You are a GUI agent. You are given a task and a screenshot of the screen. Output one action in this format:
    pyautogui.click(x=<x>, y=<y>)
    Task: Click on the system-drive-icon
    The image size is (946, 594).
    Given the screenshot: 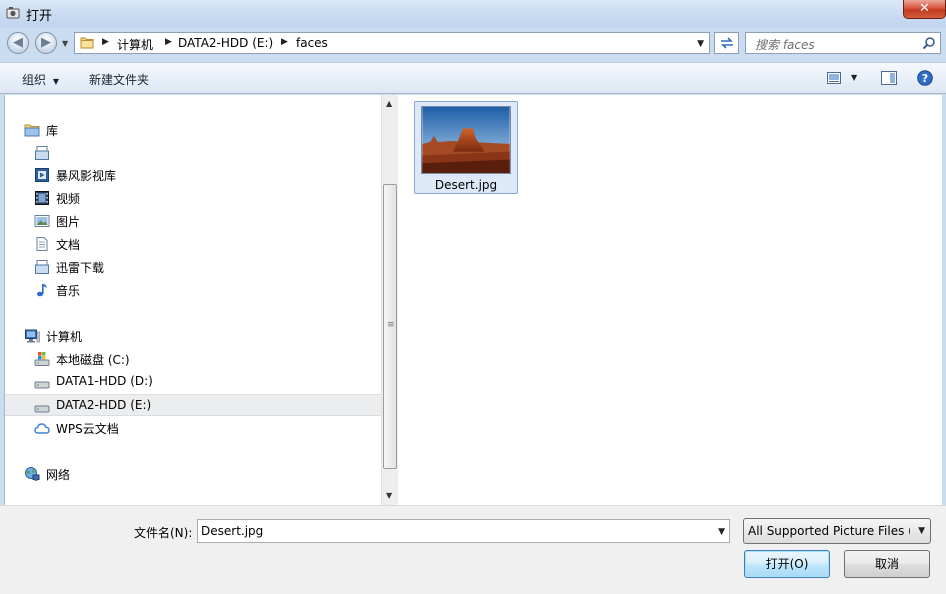 What is the action you would take?
    pyautogui.click(x=42, y=359)
    